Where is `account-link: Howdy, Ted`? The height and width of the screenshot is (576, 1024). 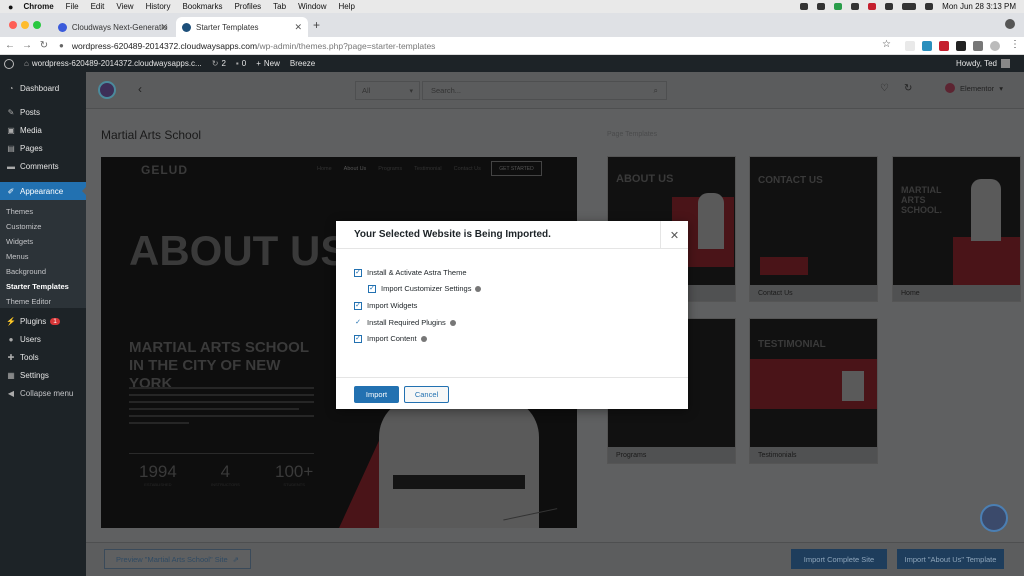
account-link: Howdy, Ted is located at coordinates (983, 63).